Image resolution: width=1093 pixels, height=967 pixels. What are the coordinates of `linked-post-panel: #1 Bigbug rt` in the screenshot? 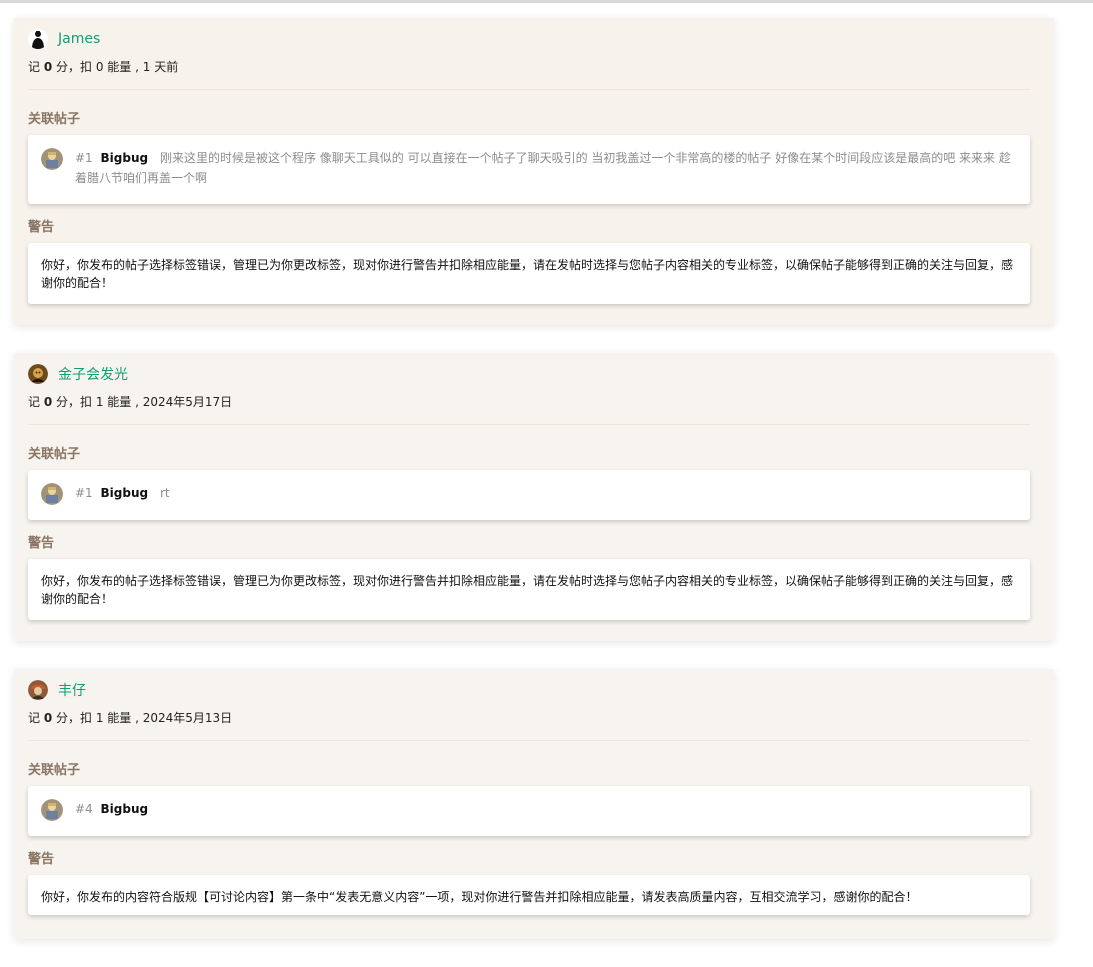 It's located at (529, 495).